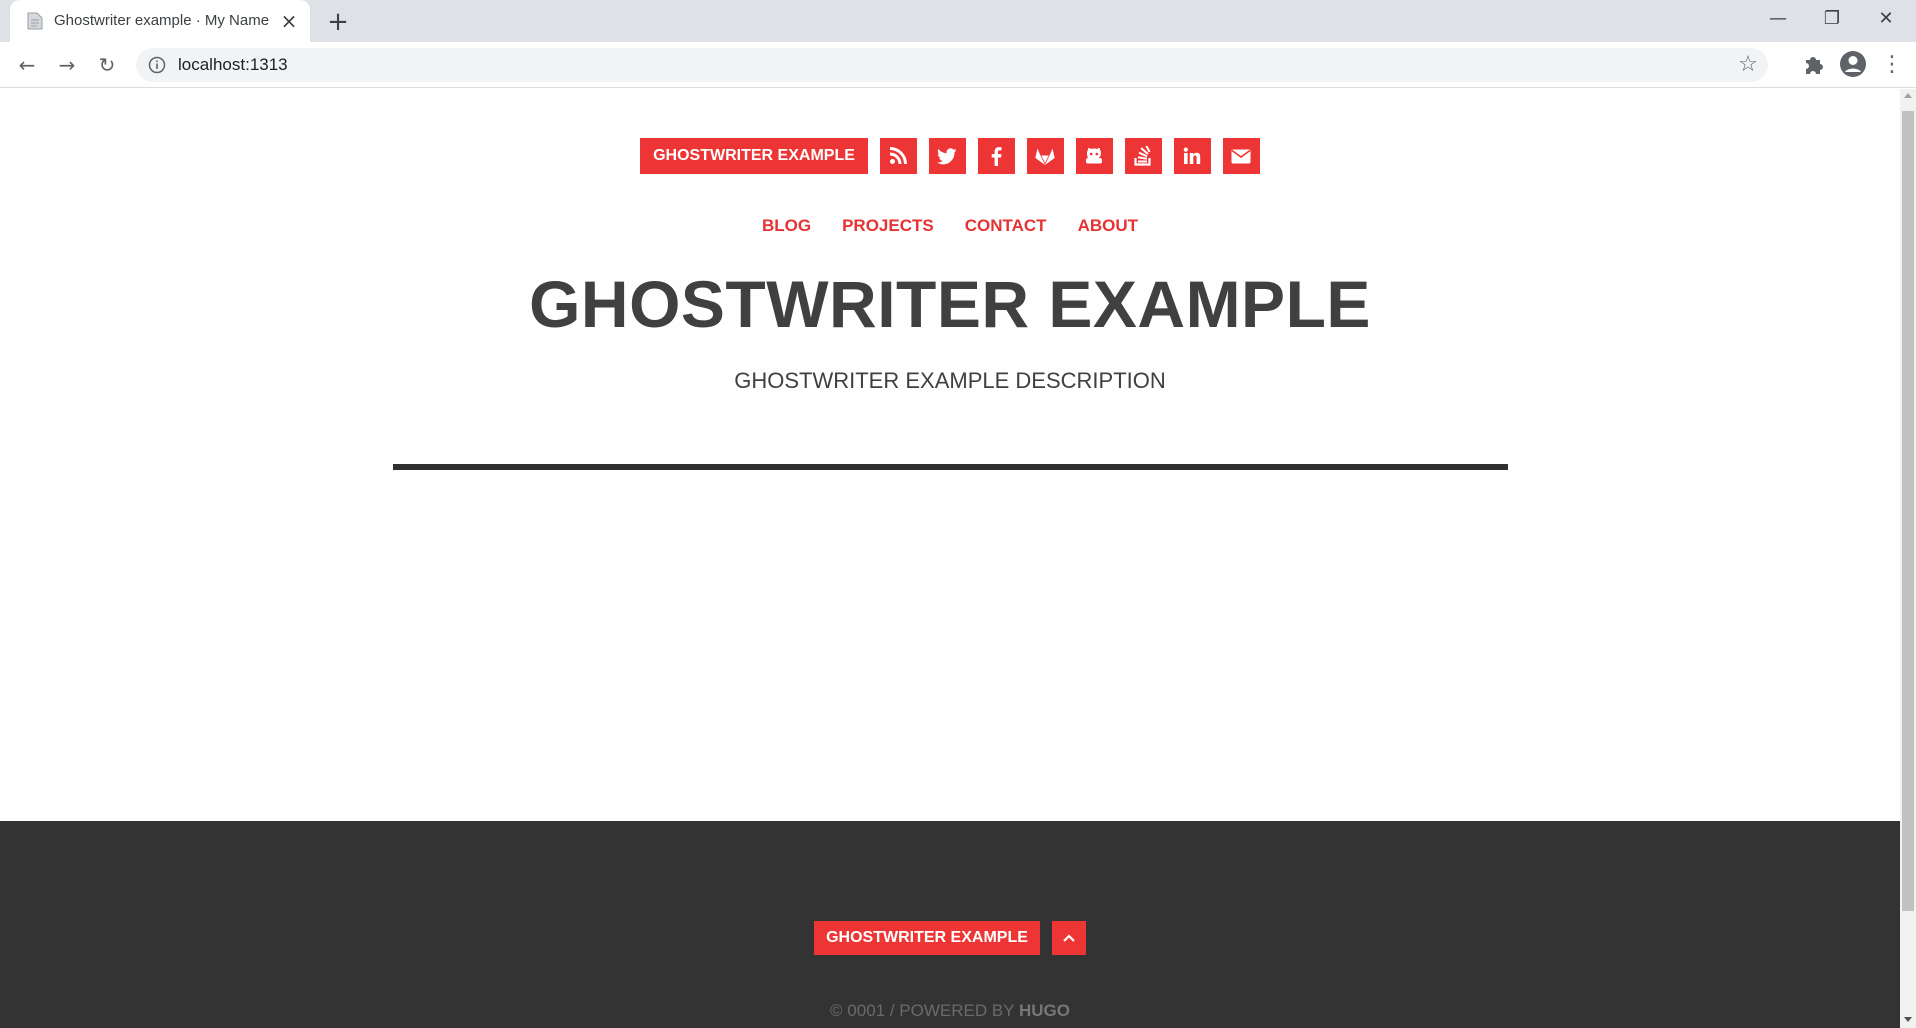 The width and height of the screenshot is (1916, 1028). What do you see at coordinates (996, 156) in the screenshot?
I see `facebook-icon` at bounding box center [996, 156].